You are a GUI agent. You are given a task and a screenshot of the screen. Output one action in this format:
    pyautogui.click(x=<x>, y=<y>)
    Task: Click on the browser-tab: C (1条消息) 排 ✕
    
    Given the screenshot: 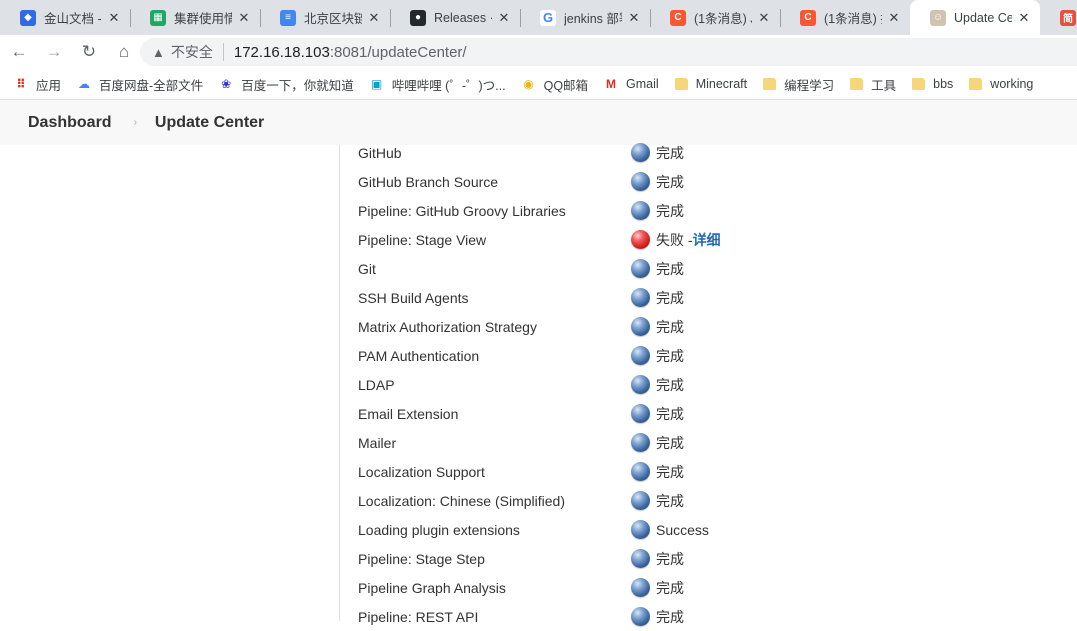 What is the action you would take?
    pyautogui.click(x=845, y=17)
    